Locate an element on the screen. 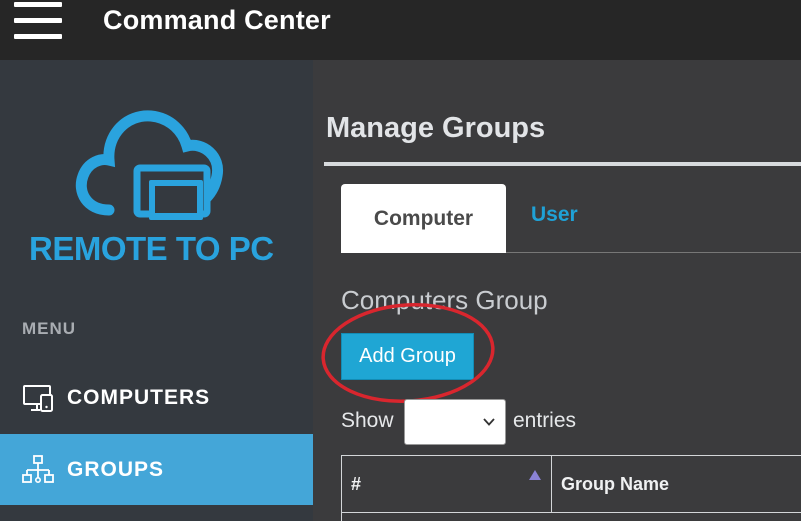 This screenshot has height=521, width=801. app-title: Command Center is located at coordinates (217, 20).